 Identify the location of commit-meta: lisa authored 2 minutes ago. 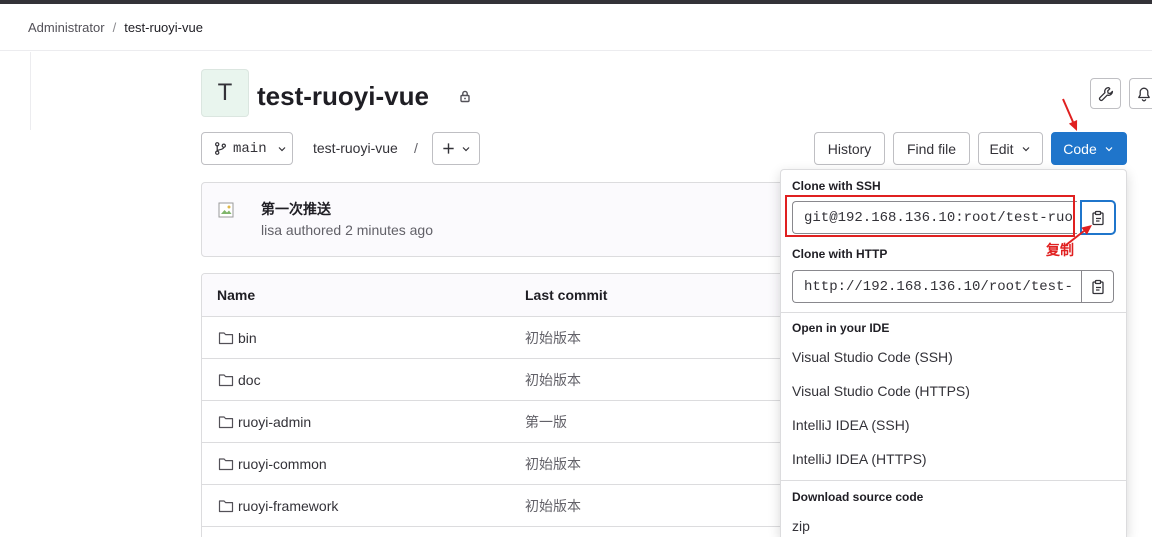
(347, 230).